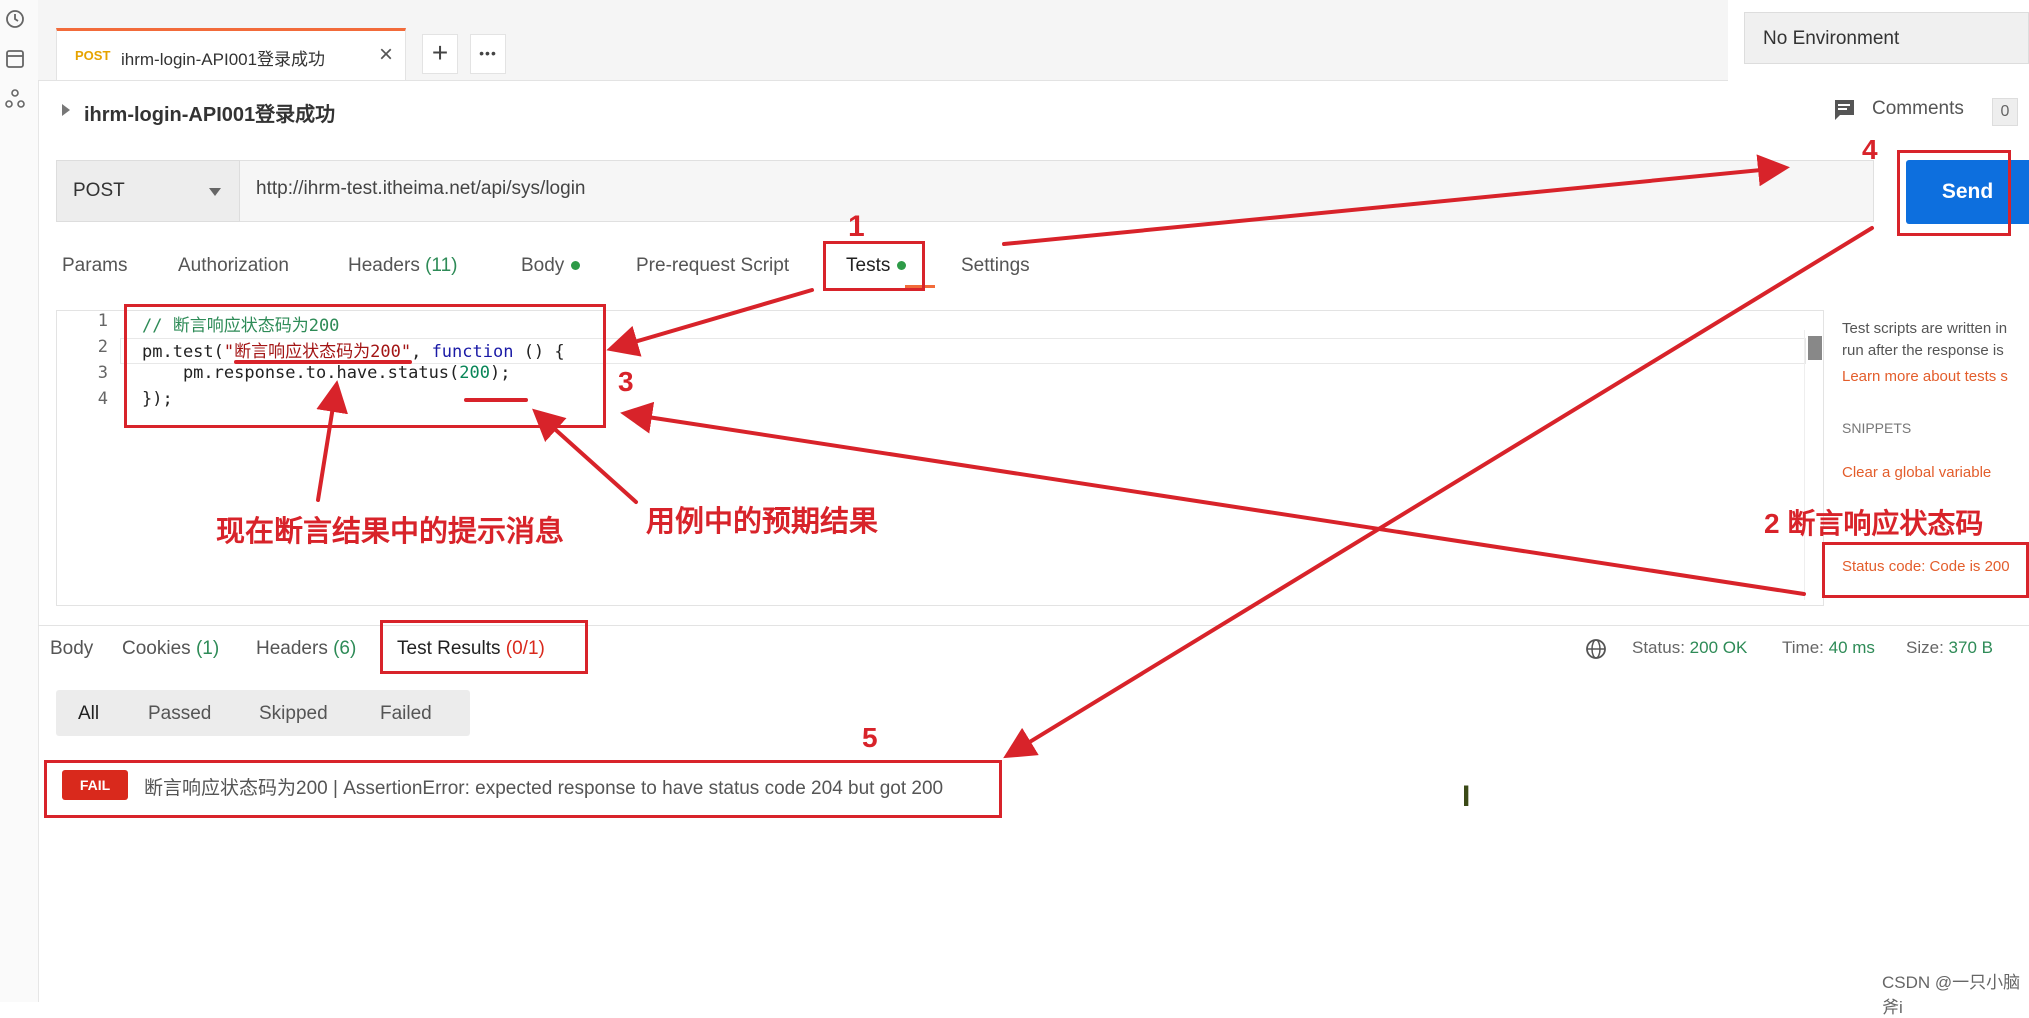 This screenshot has width=2029, height=1018. I want to click on annotation-step-4: 4, so click(1870, 149).